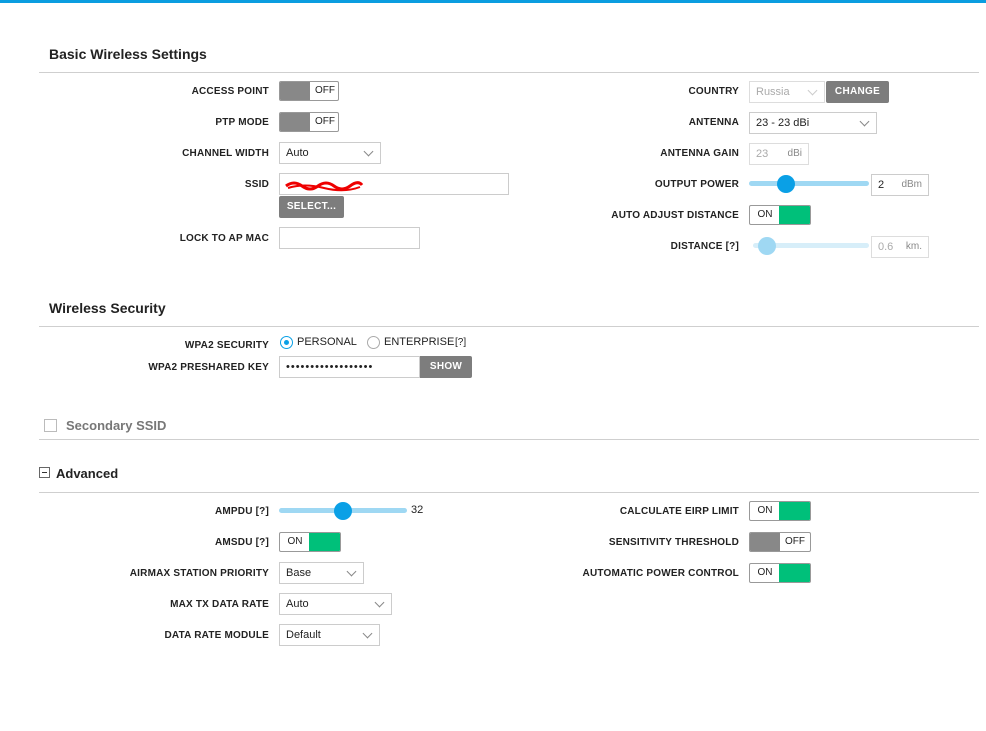  What do you see at coordinates (324, 186) in the screenshot?
I see `redaction-scribble-icon` at bounding box center [324, 186].